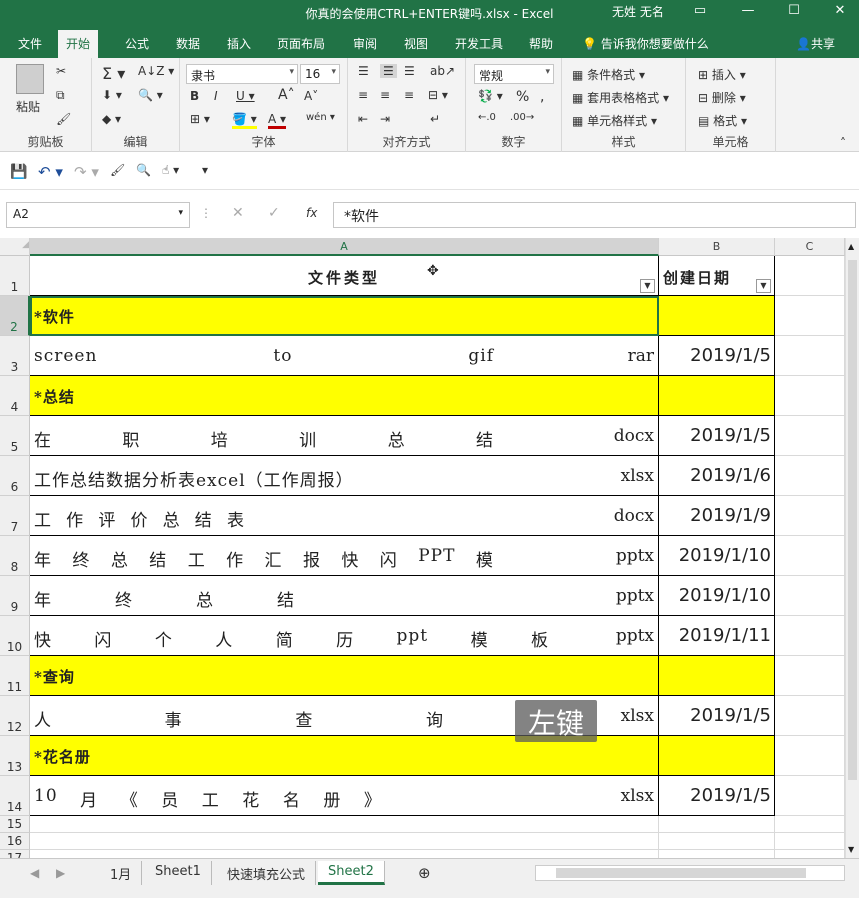 Image resolution: width=859 pixels, height=898 pixels. I want to click on orientation-icon: ab↗, so click(442, 71).